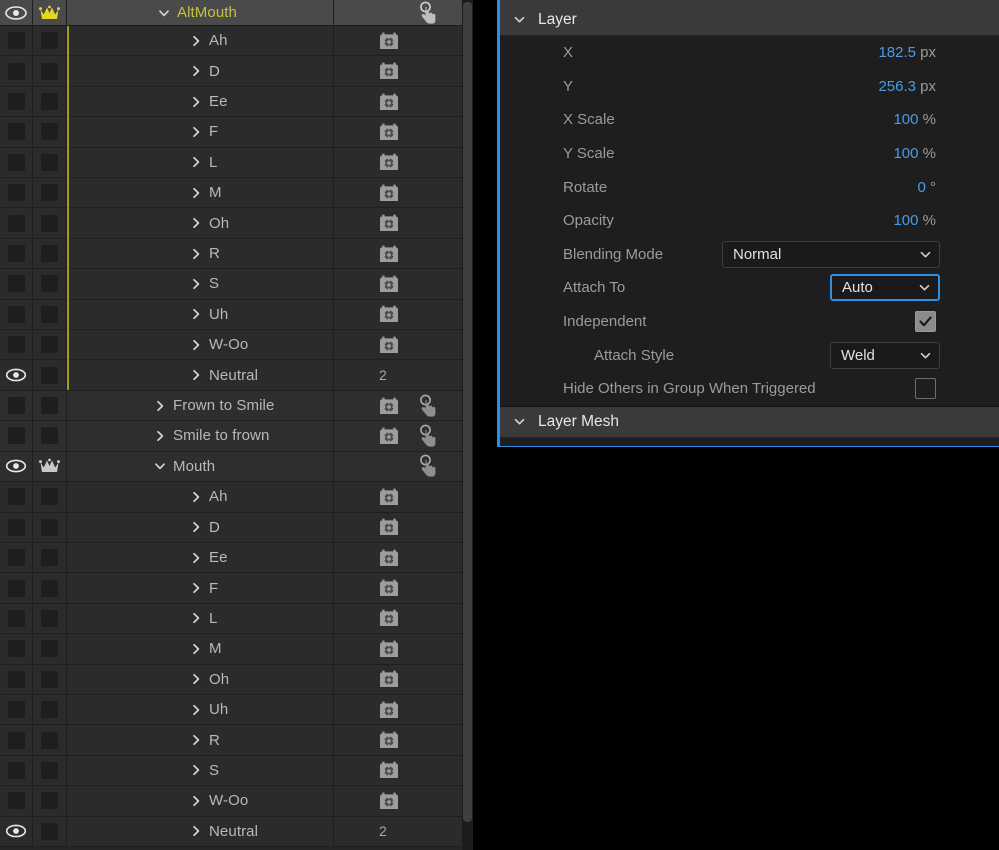 The height and width of the screenshot is (850, 999). What do you see at coordinates (907, 86) in the screenshot?
I see `property-value-y: 256.3 px` at bounding box center [907, 86].